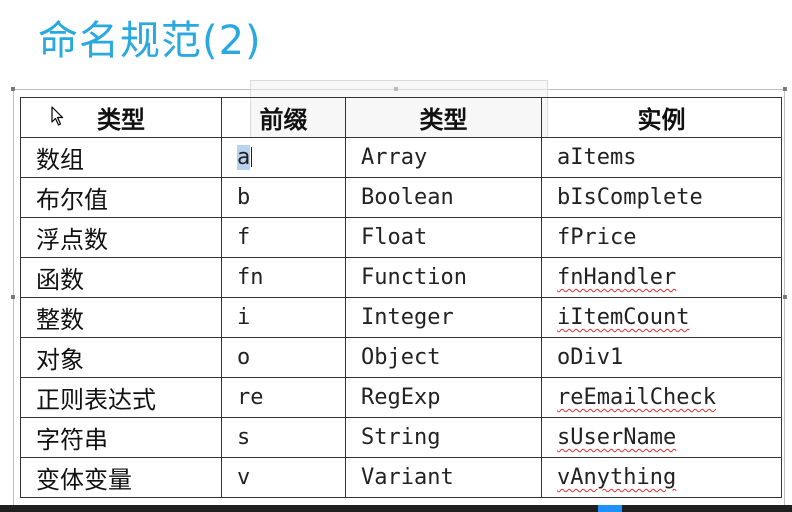 The height and width of the screenshot is (512, 792). I want to click on cell-prefix: s, so click(283, 437).